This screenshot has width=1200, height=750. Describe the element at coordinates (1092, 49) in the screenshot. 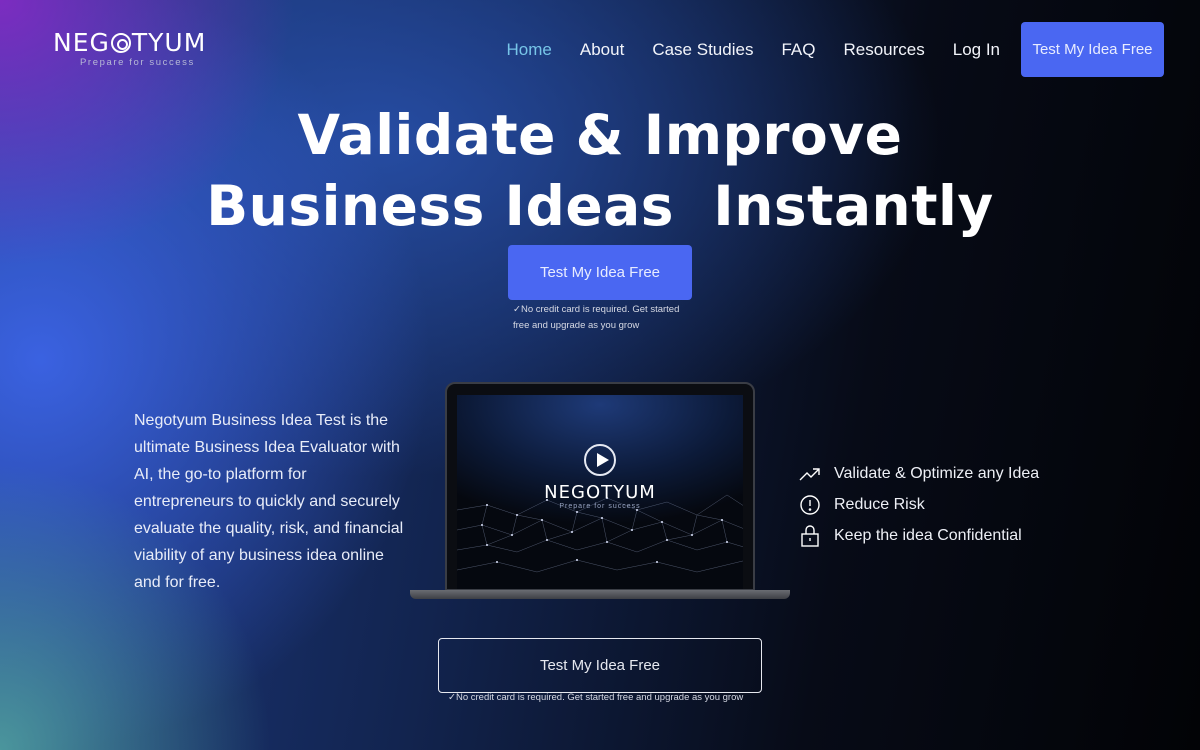

I see `nav-cta-button: Test My Idea Free` at that location.